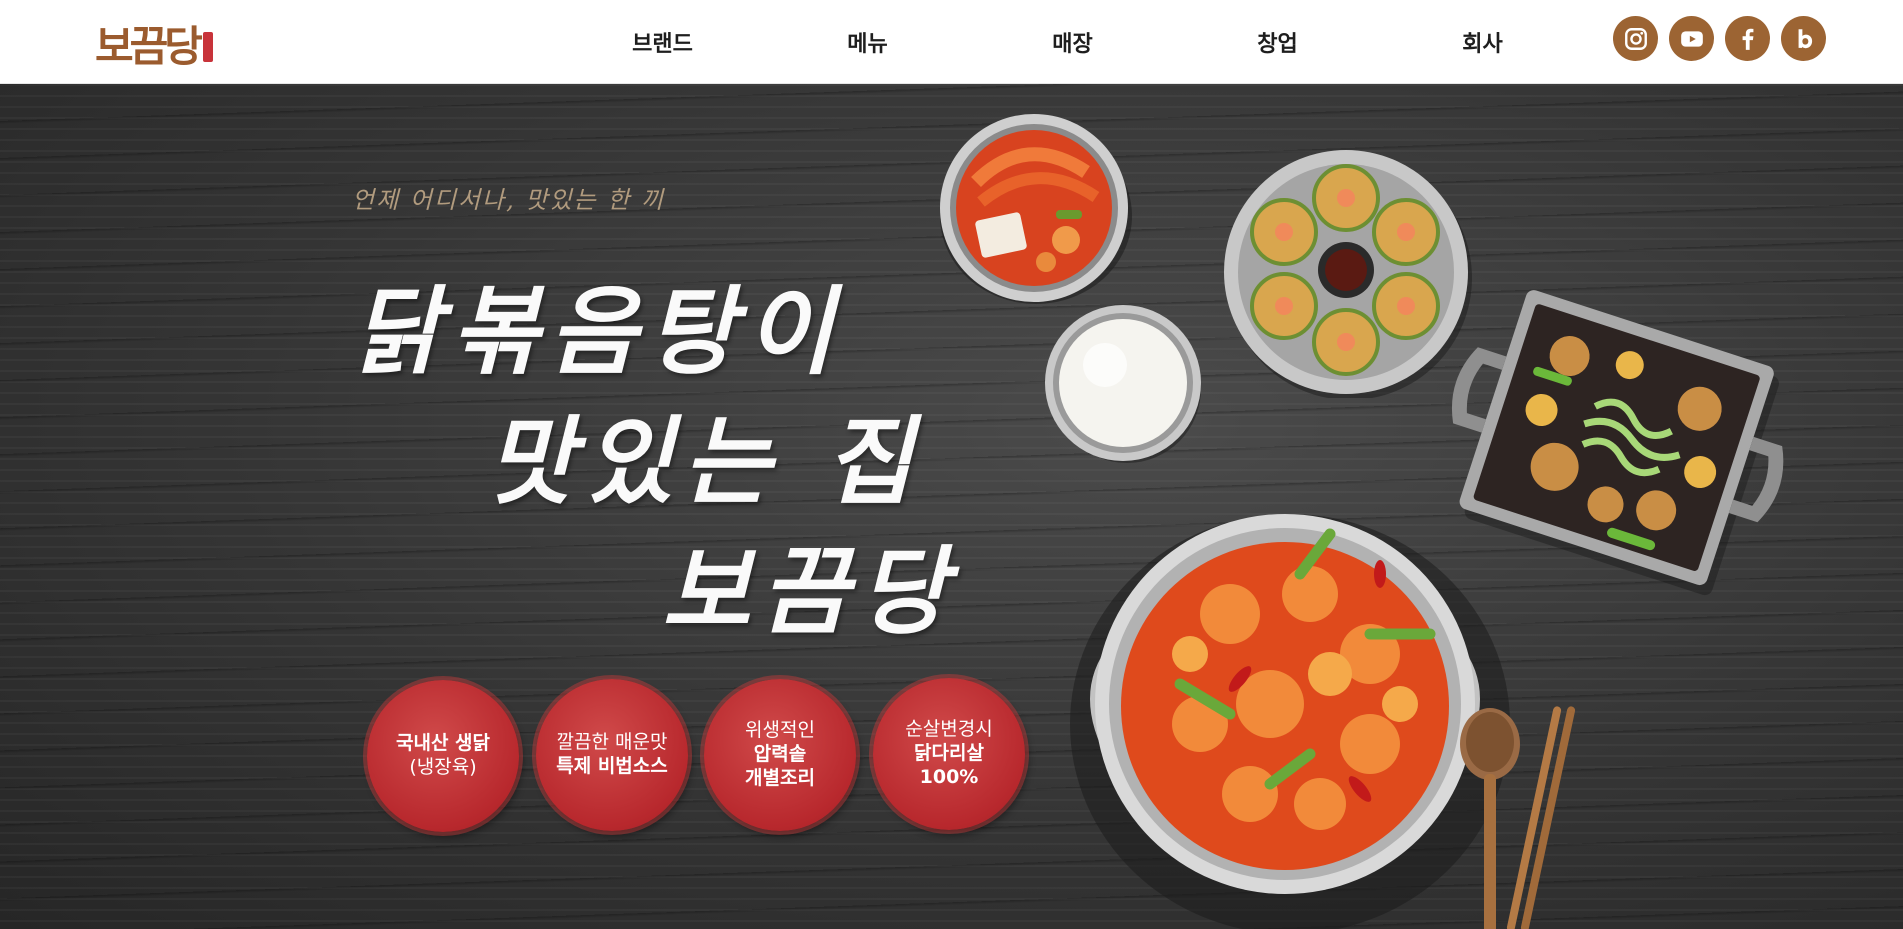 This screenshot has width=1903, height=929. I want to click on kimchi-stew-bowl-image, so click(1036, 209).